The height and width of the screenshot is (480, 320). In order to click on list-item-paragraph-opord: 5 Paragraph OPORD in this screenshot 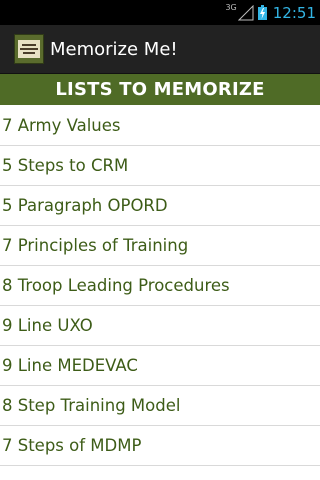, I will do `click(160, 206)`.